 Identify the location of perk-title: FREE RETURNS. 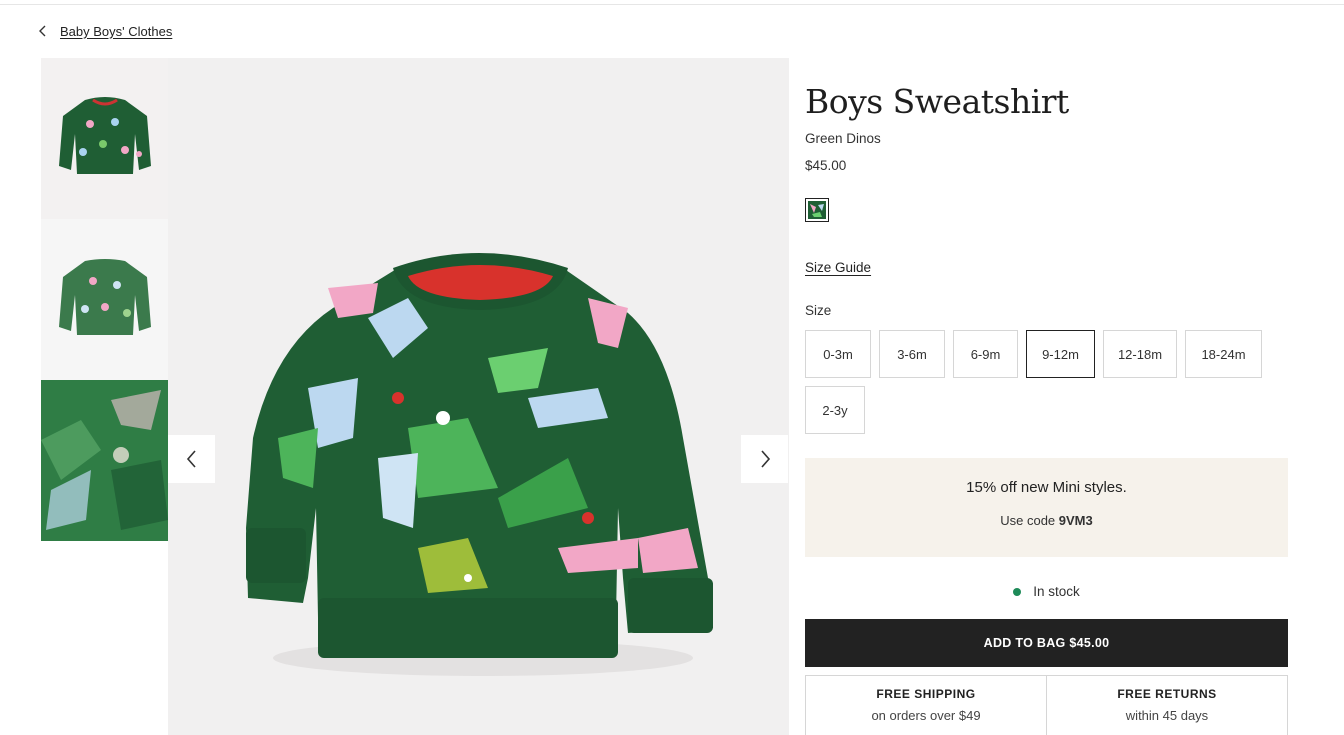
(1167, 694).